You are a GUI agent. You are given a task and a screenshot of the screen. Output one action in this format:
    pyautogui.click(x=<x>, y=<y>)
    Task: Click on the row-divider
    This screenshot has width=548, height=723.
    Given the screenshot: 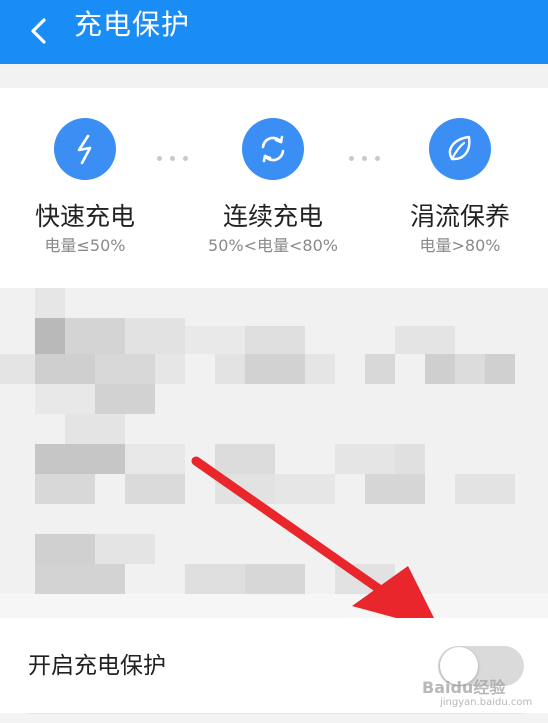 What is the action you would take?
    pyautogui.click(x=275, y=713)
    